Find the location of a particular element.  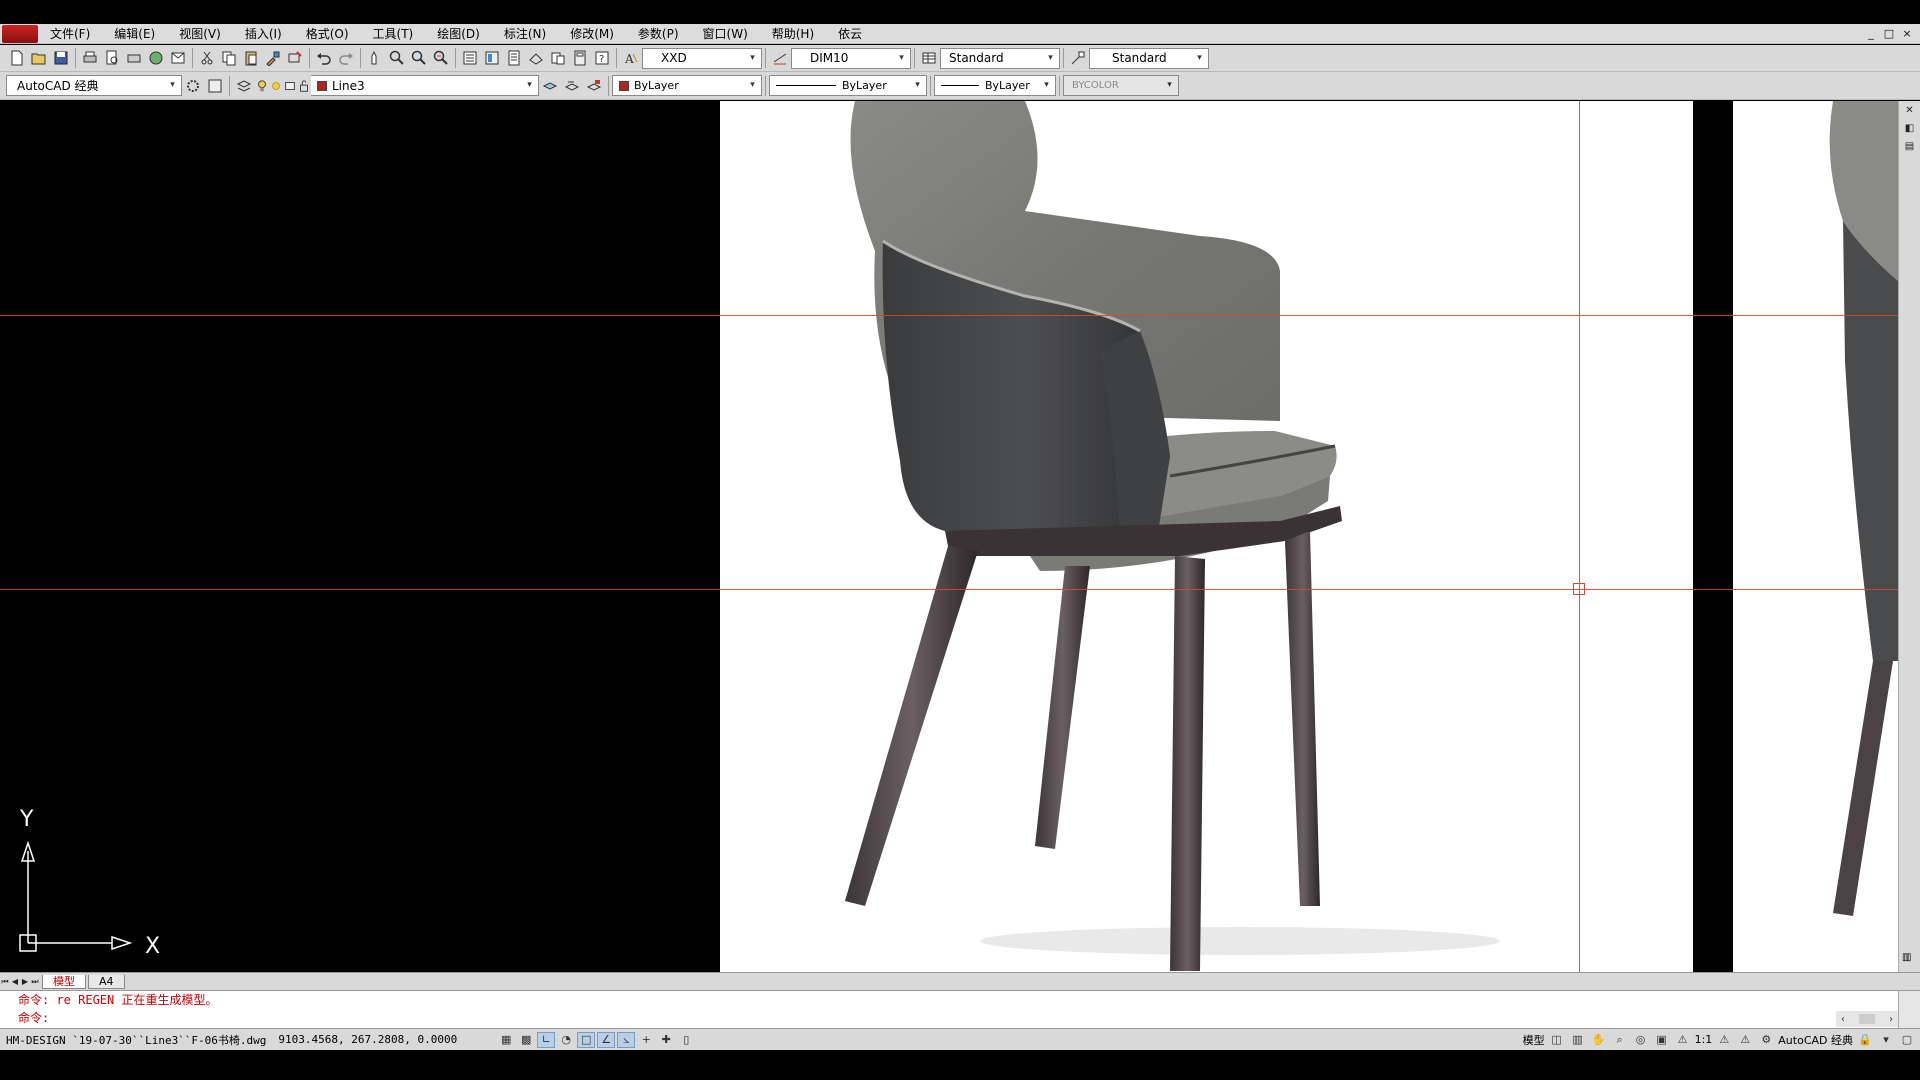

prev-tab-icon: ◀ is located at coordinates (15, 982).